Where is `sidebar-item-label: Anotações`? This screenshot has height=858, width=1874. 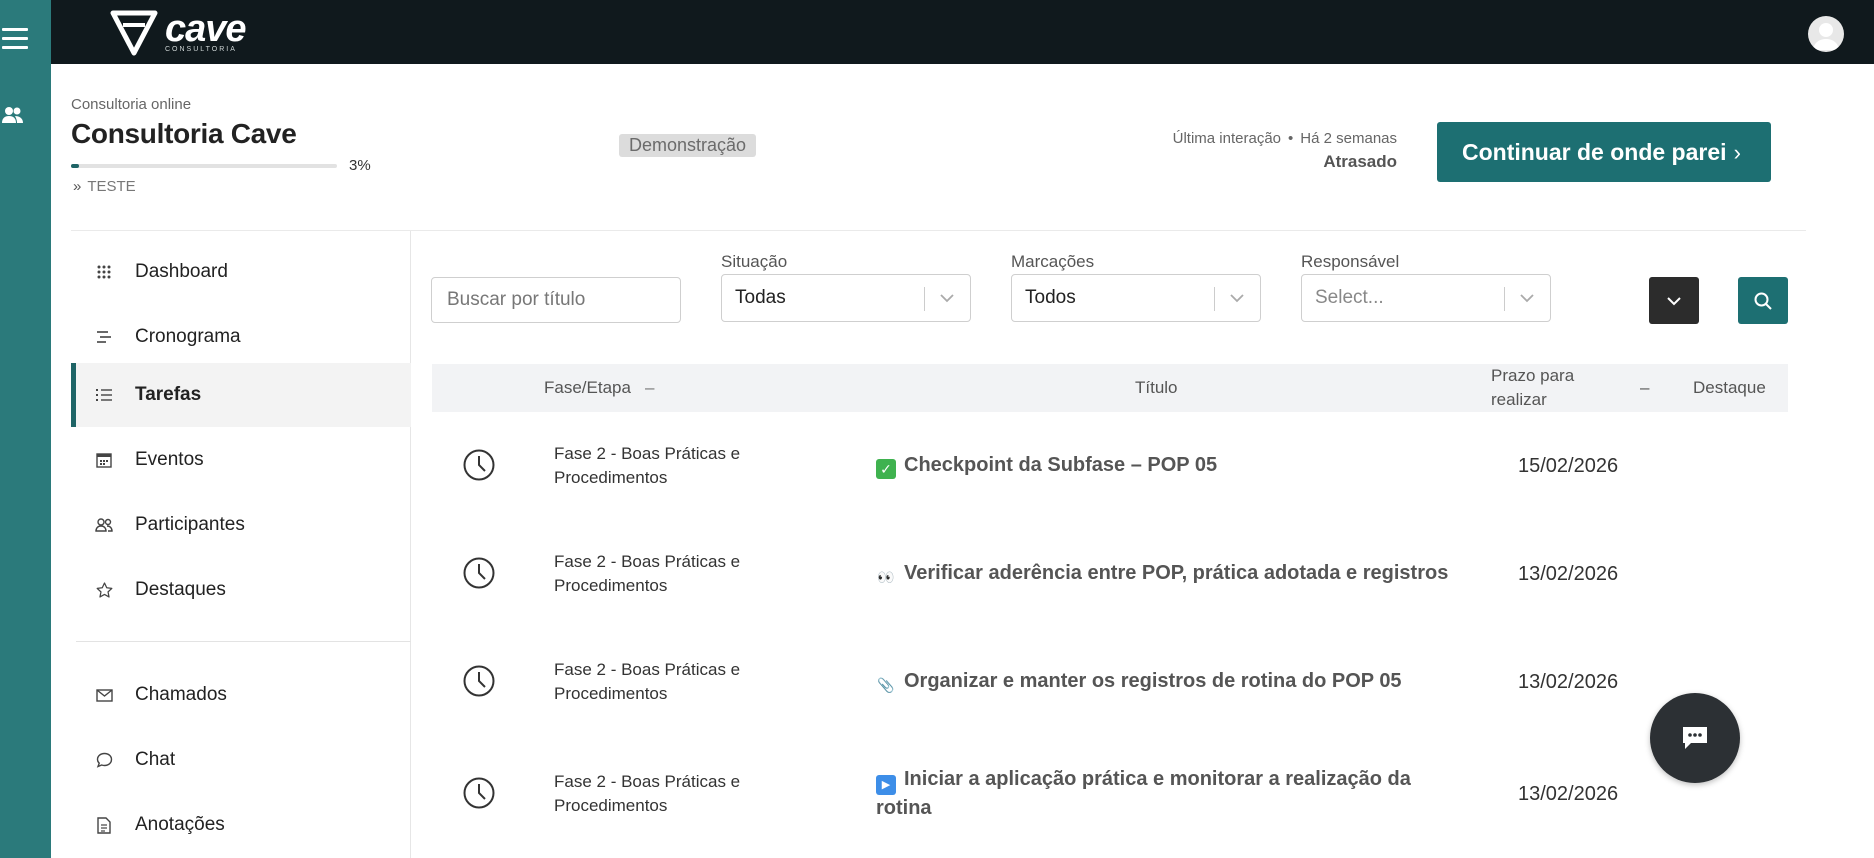
sidebar-item-label: Anotações is located at coordinates (180, 824).